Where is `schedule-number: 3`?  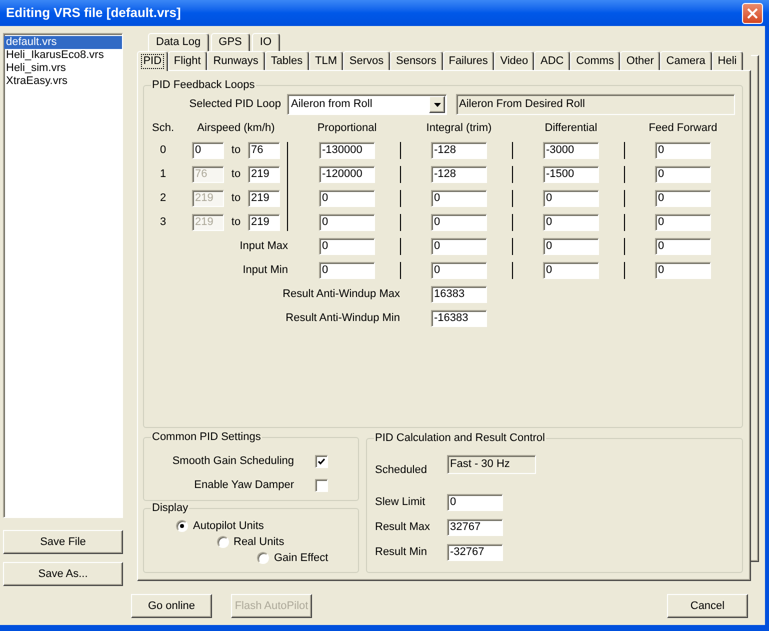 schedule-number: 3 is located at coordinates (163, 222).